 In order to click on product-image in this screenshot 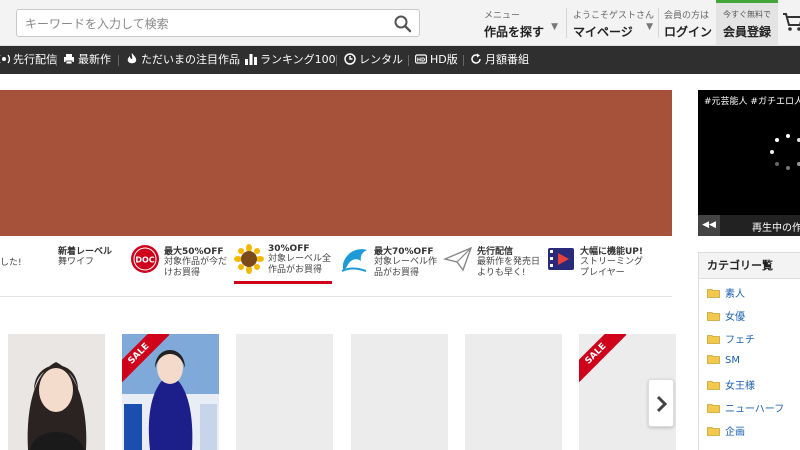, I will do `click(56, 392)`.